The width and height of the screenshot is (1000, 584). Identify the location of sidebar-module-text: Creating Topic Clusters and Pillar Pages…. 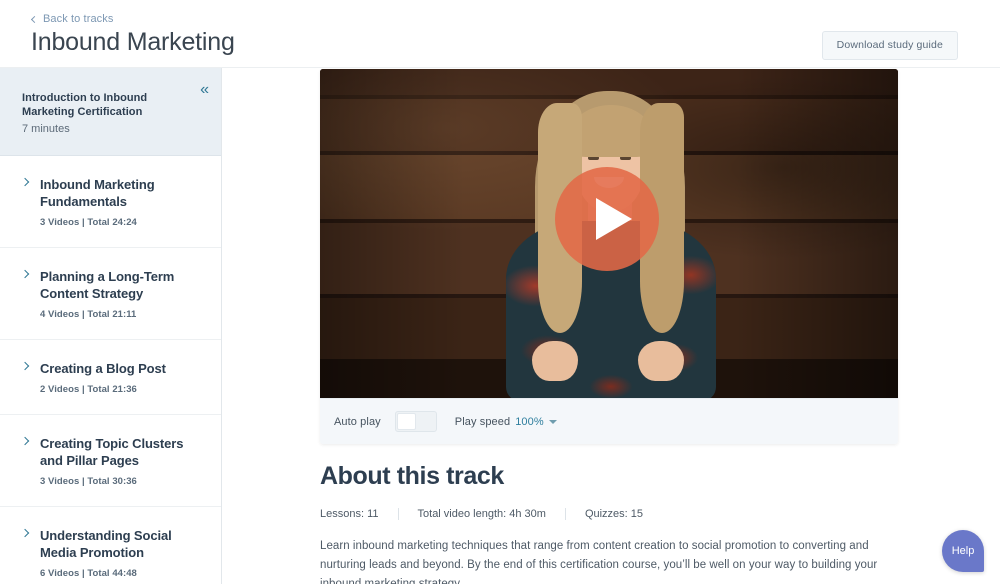
(122, 461).